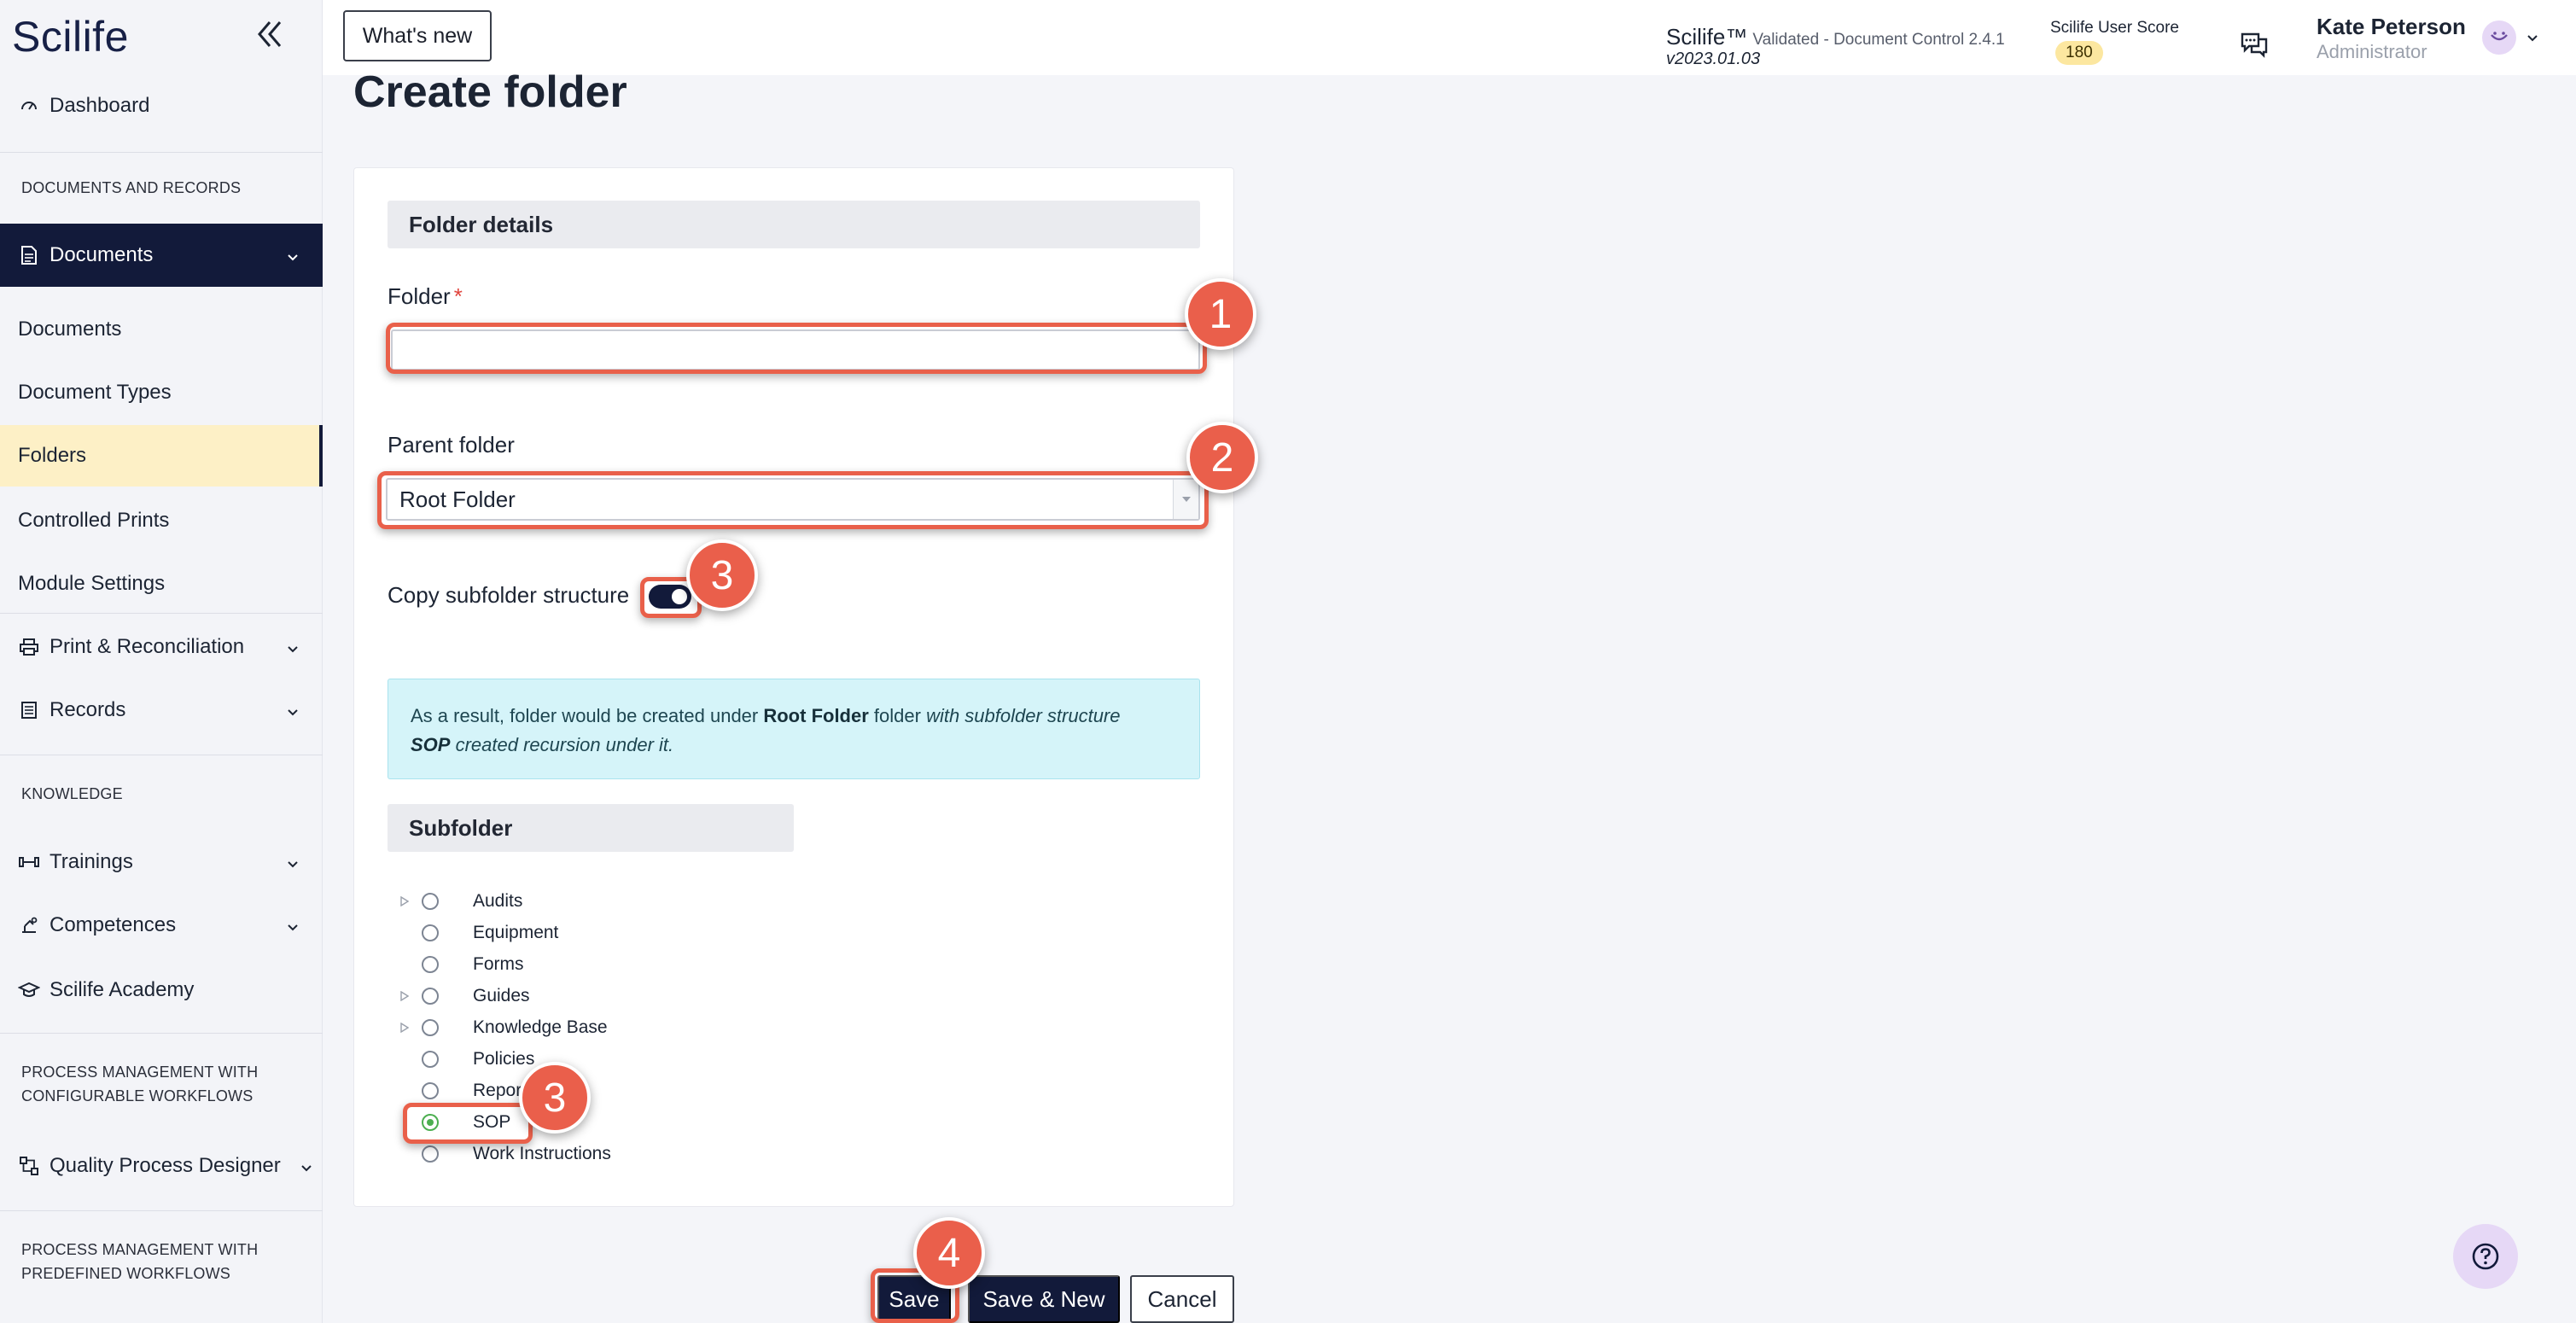 The height and width of the screenshot is (1323, 2576). I want to click on competence-icon, so click(29, 925).